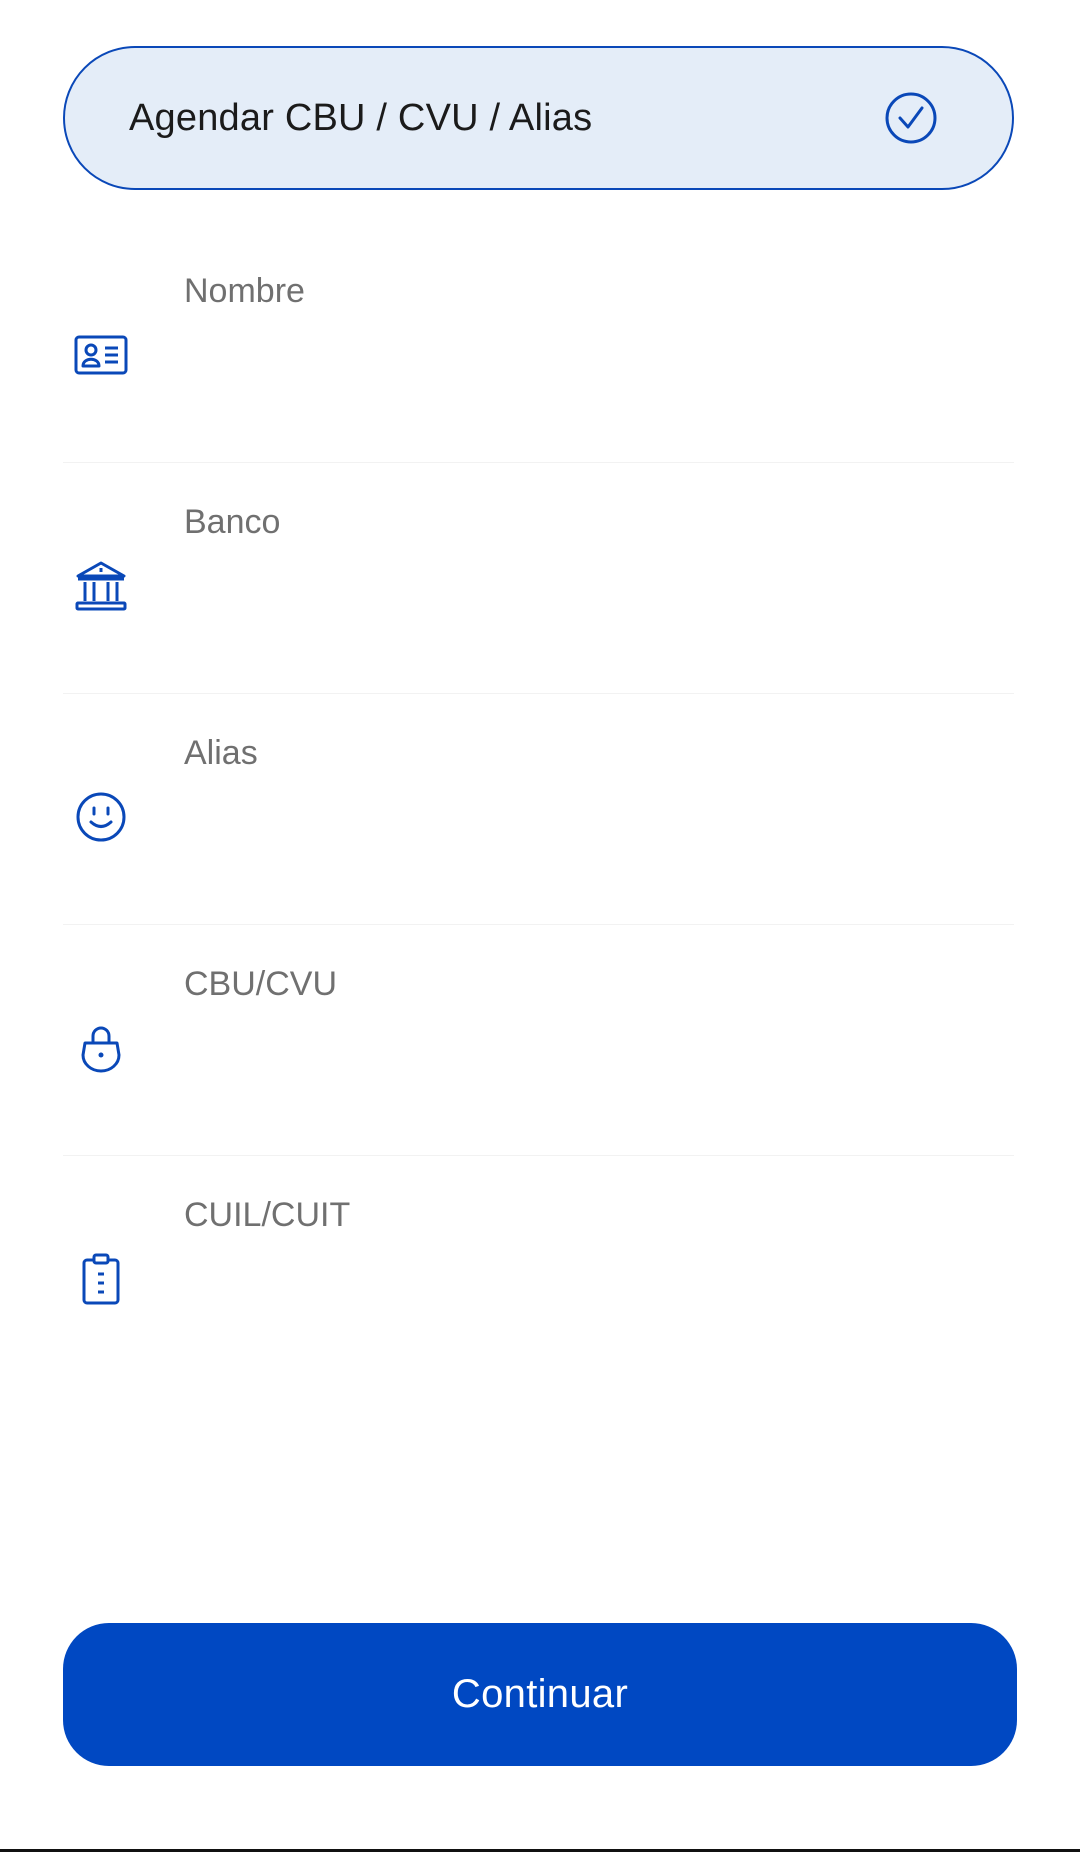 The width and height of the screenshot is (1080, 1852). I want to click on field-cbu-cvu: CBU/CVU, so click(538, 1040).